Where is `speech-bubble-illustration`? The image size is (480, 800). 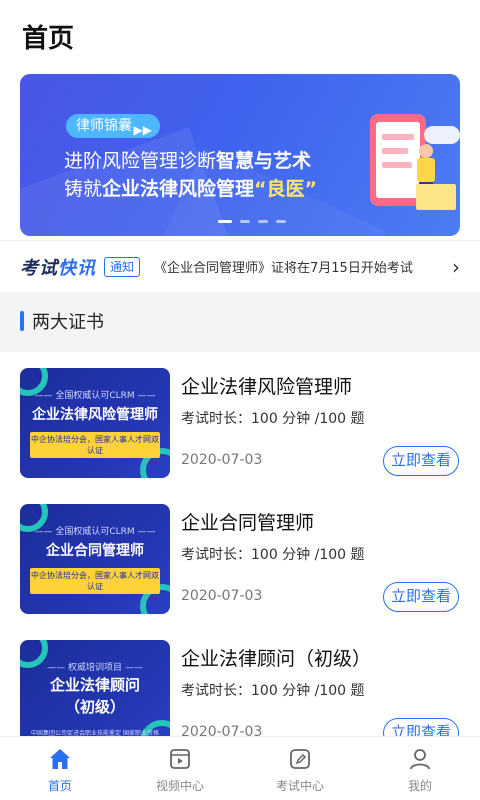
speech-bubble-illustration is located at coordinates (442, 135).